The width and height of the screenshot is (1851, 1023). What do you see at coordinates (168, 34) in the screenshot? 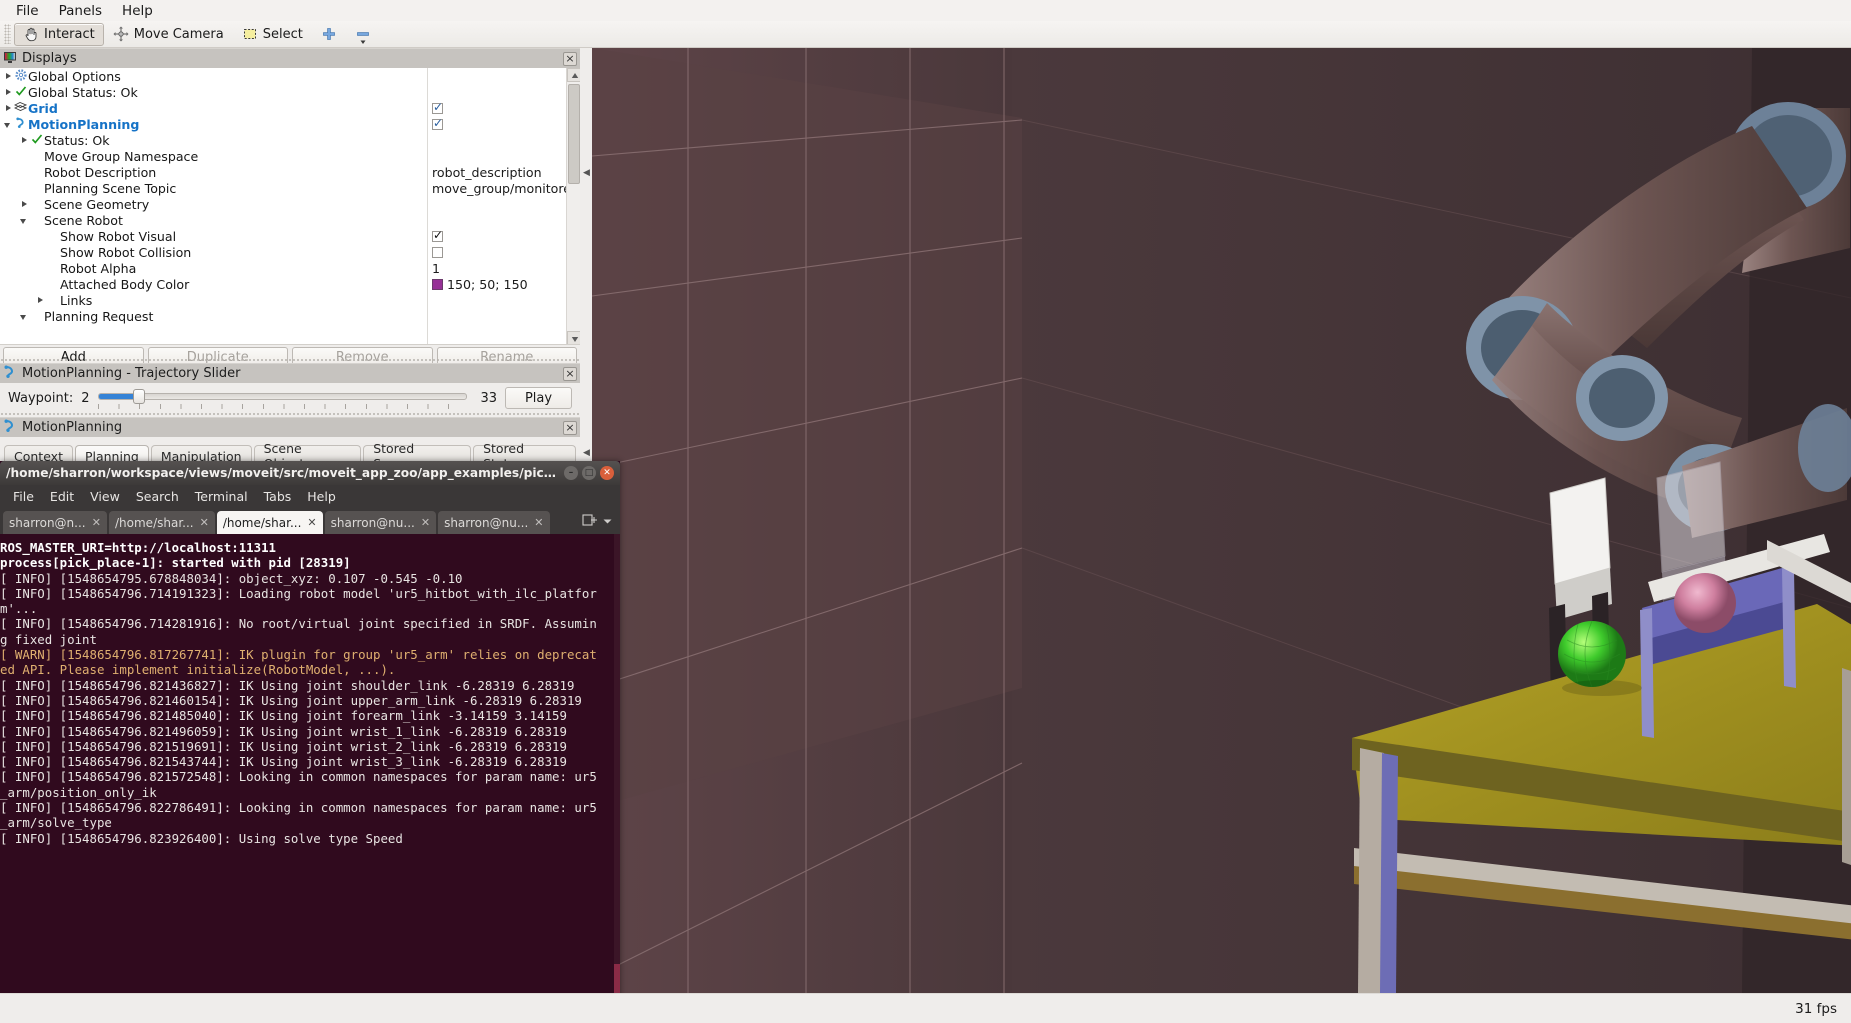
I see `move-camera-tool-button: Move Camera` at bounding box center [168, 34].